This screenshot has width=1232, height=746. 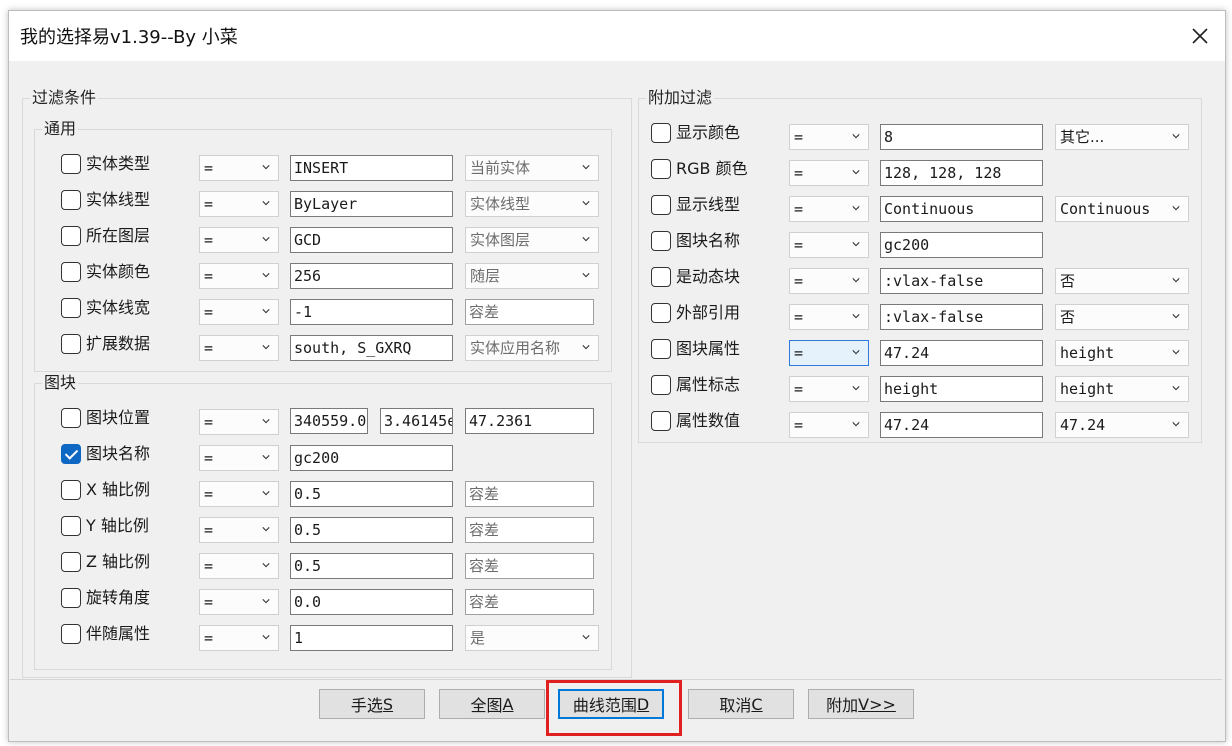 What do you see at coordinates (961, 245) in the screenshot?
I see `extra-row-3-value-field: gc200` at bounding box center [961, 245].